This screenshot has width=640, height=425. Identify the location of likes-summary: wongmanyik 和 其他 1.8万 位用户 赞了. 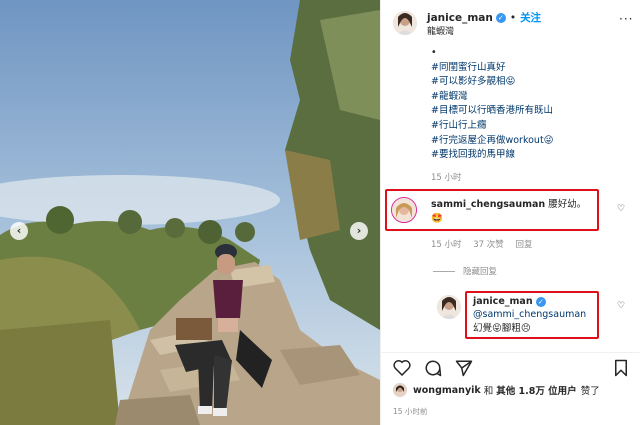
(496, 390).